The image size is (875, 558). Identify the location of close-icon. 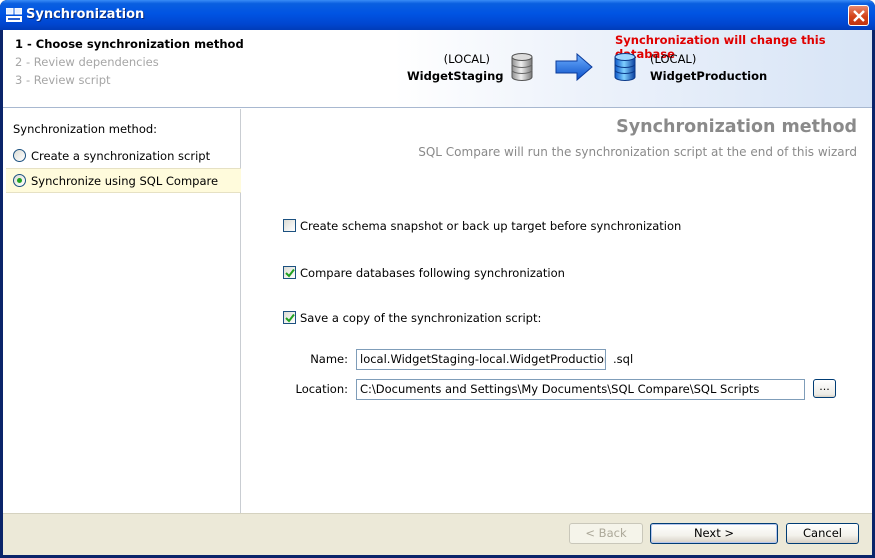
(859, 16).